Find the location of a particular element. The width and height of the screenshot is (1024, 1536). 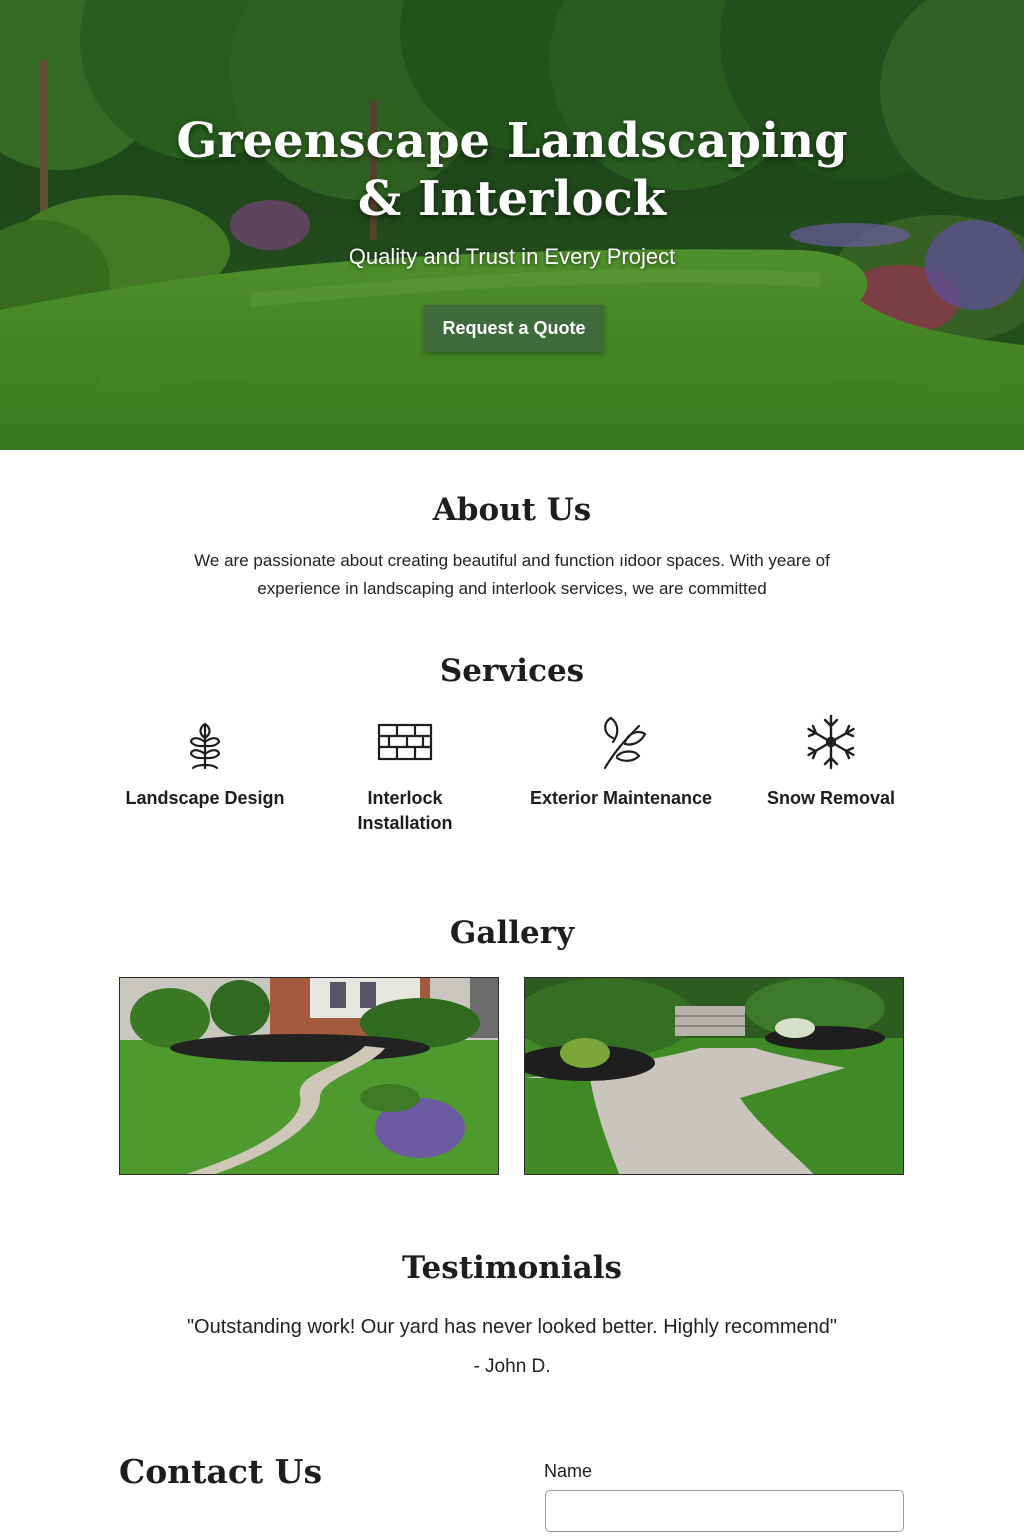

stone-path-photo is located at coordinates (714, 1076).